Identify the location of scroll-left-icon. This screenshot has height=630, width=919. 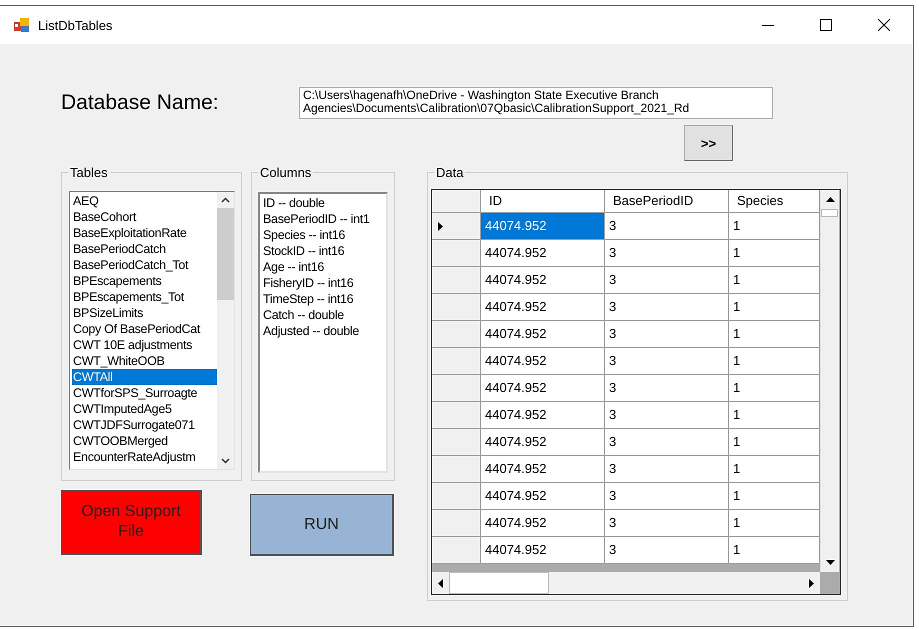
(440, 583).